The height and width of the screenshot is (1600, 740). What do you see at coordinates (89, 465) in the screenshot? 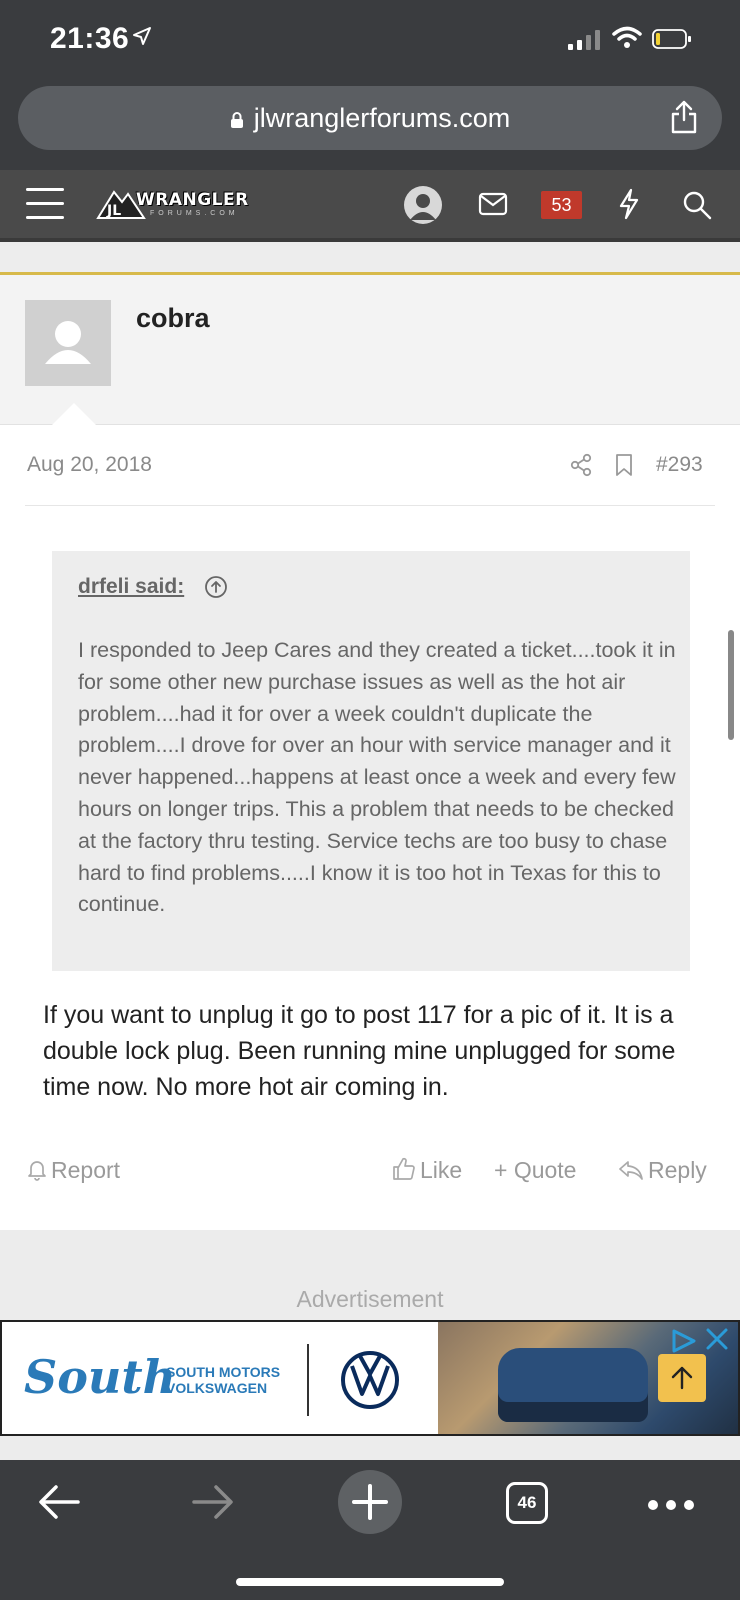
I see `post-date: Aug 20, 2018` at bounding box center [89, 465].